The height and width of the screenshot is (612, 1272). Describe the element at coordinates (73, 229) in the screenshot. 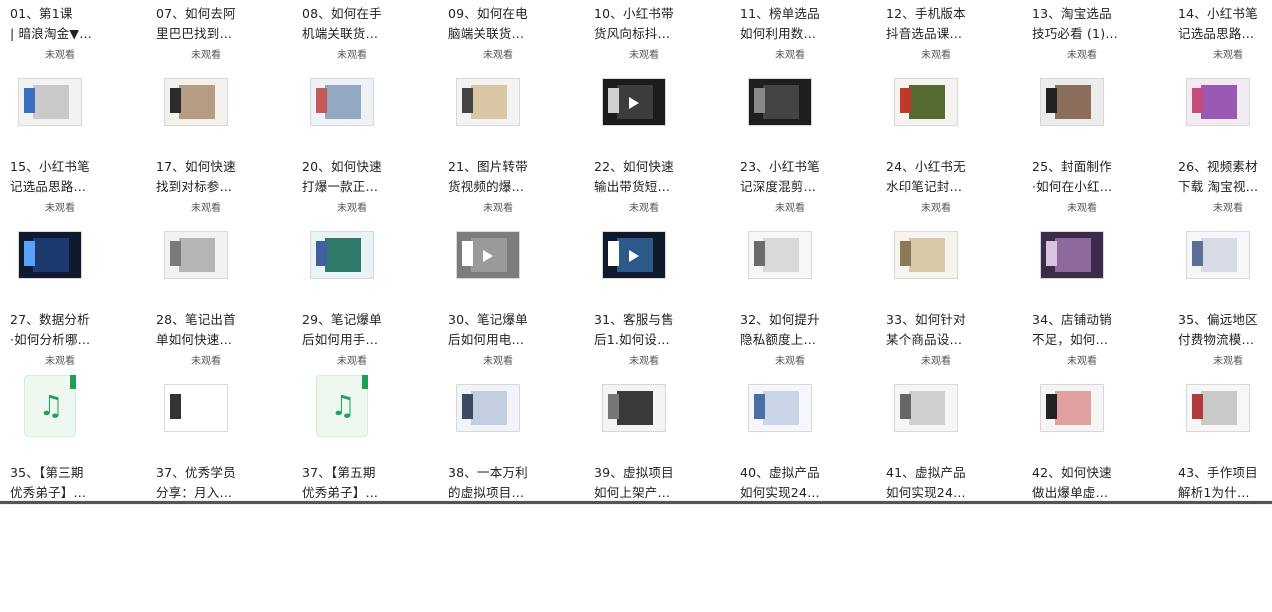

I see `course-item: 15、小红书笔 记选品思路… 未观看` at that location.